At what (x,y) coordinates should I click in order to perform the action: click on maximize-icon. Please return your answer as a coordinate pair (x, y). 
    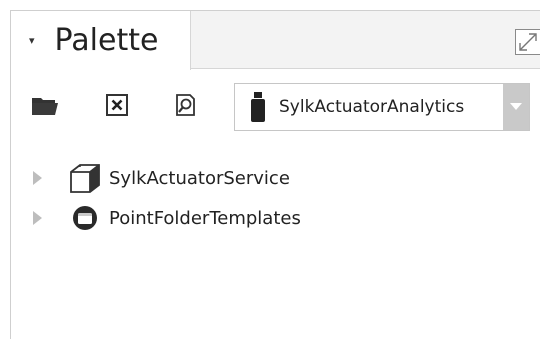
    Looking at the image, I should click on (528, 42).